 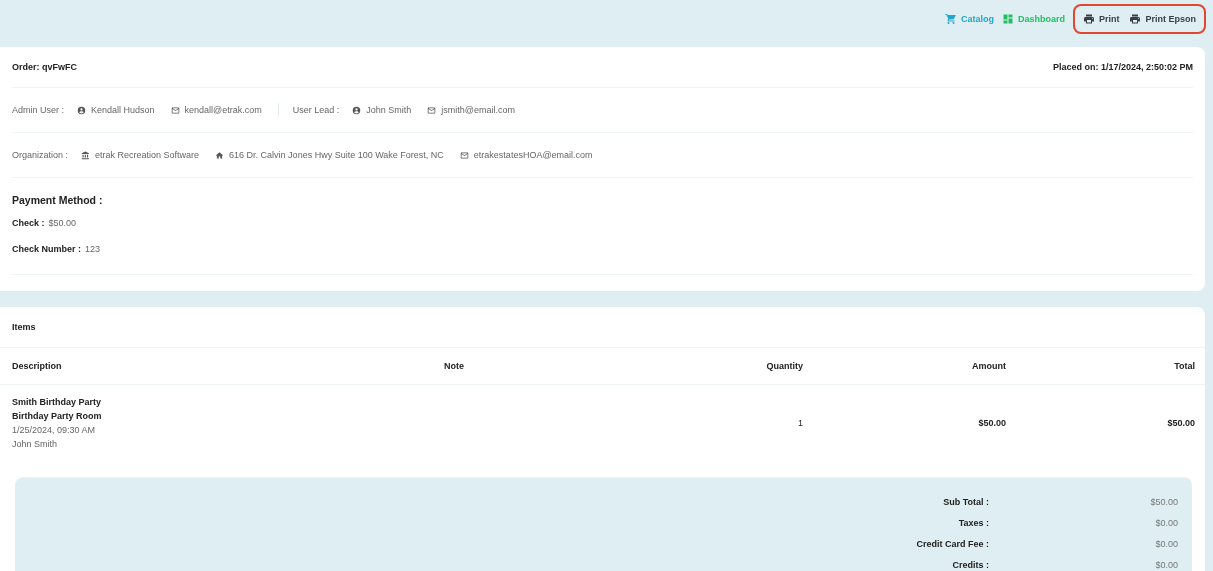 I want to click on summary-label: Taxes :, so click(x=973, y=522).